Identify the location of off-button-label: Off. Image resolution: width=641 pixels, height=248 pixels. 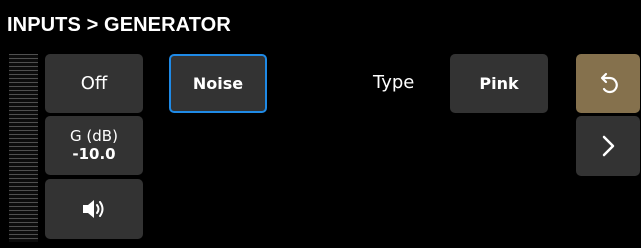
(94, 83).